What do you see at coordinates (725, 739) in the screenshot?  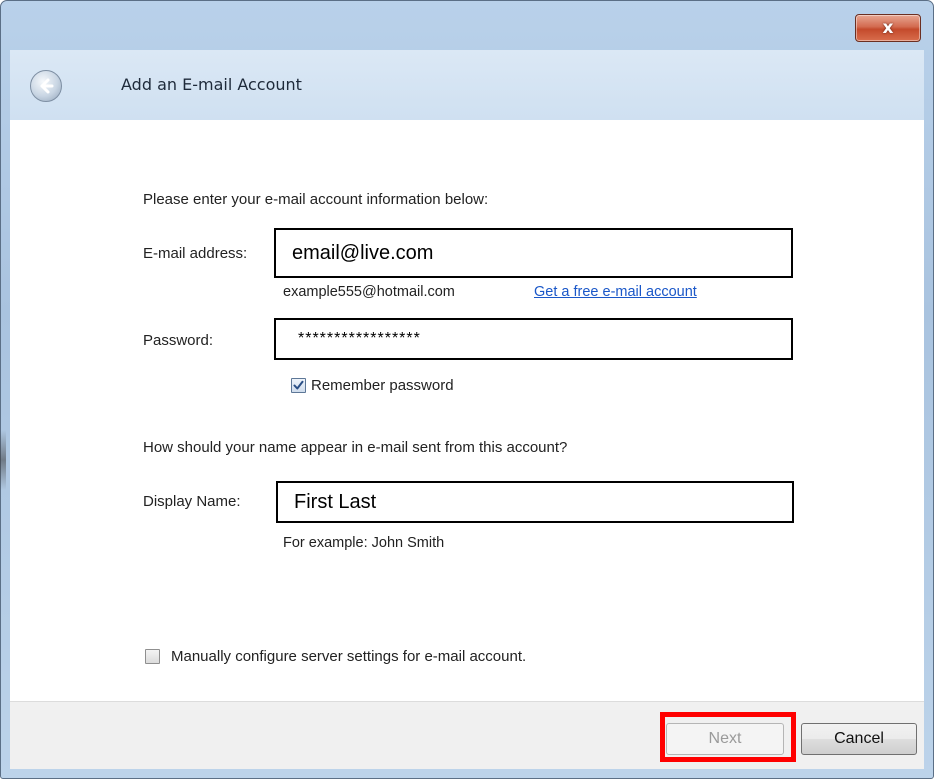 I see `next-button: Next` at bounding box center [725, 739].